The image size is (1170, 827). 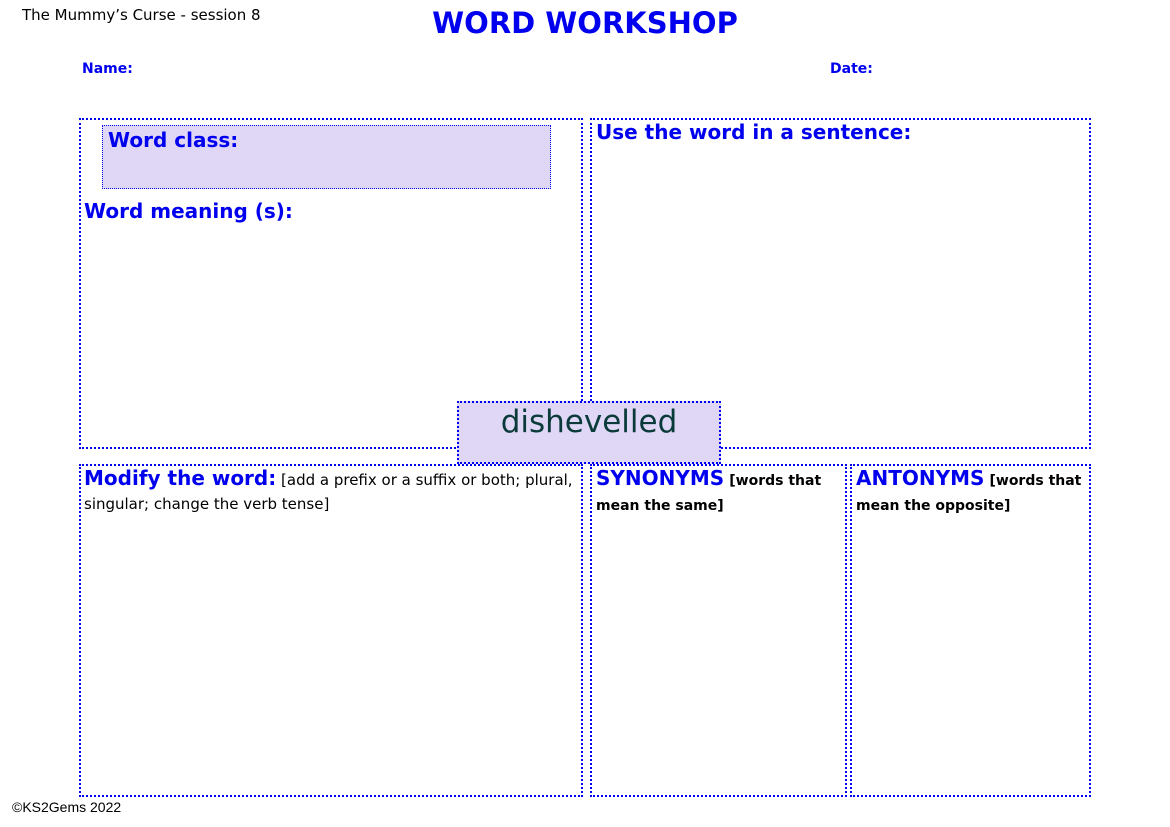 I want to click on modify-word-label: Modify the word:, so click(x=180, y=478).